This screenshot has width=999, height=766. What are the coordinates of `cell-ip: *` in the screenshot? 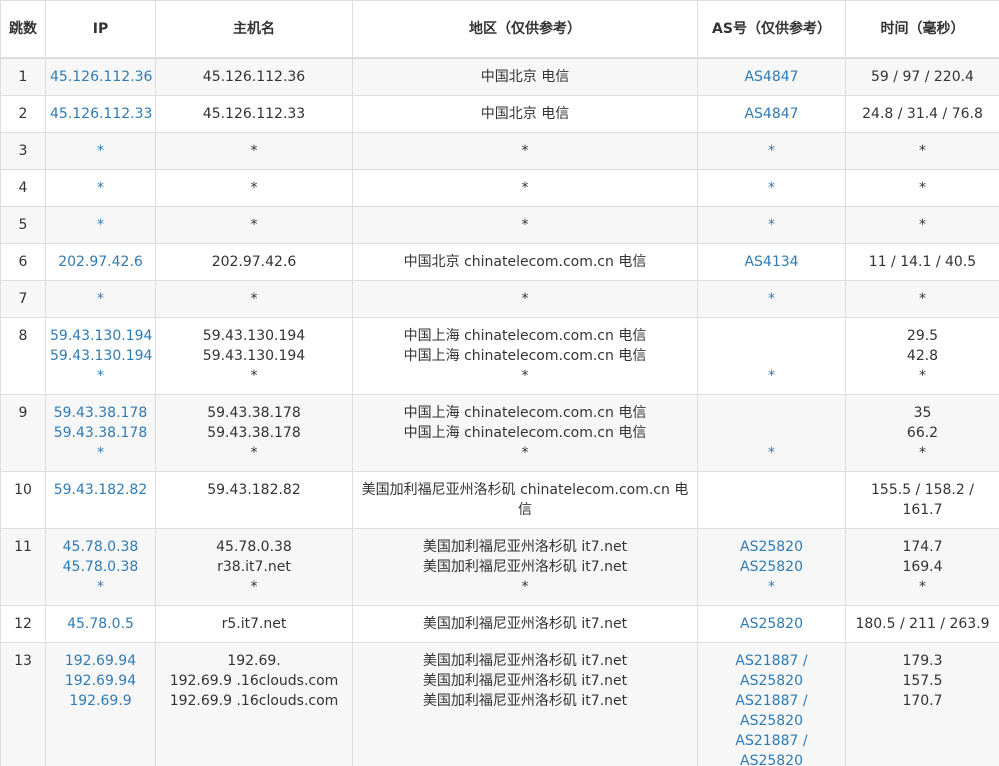 It's located at (100, 298).